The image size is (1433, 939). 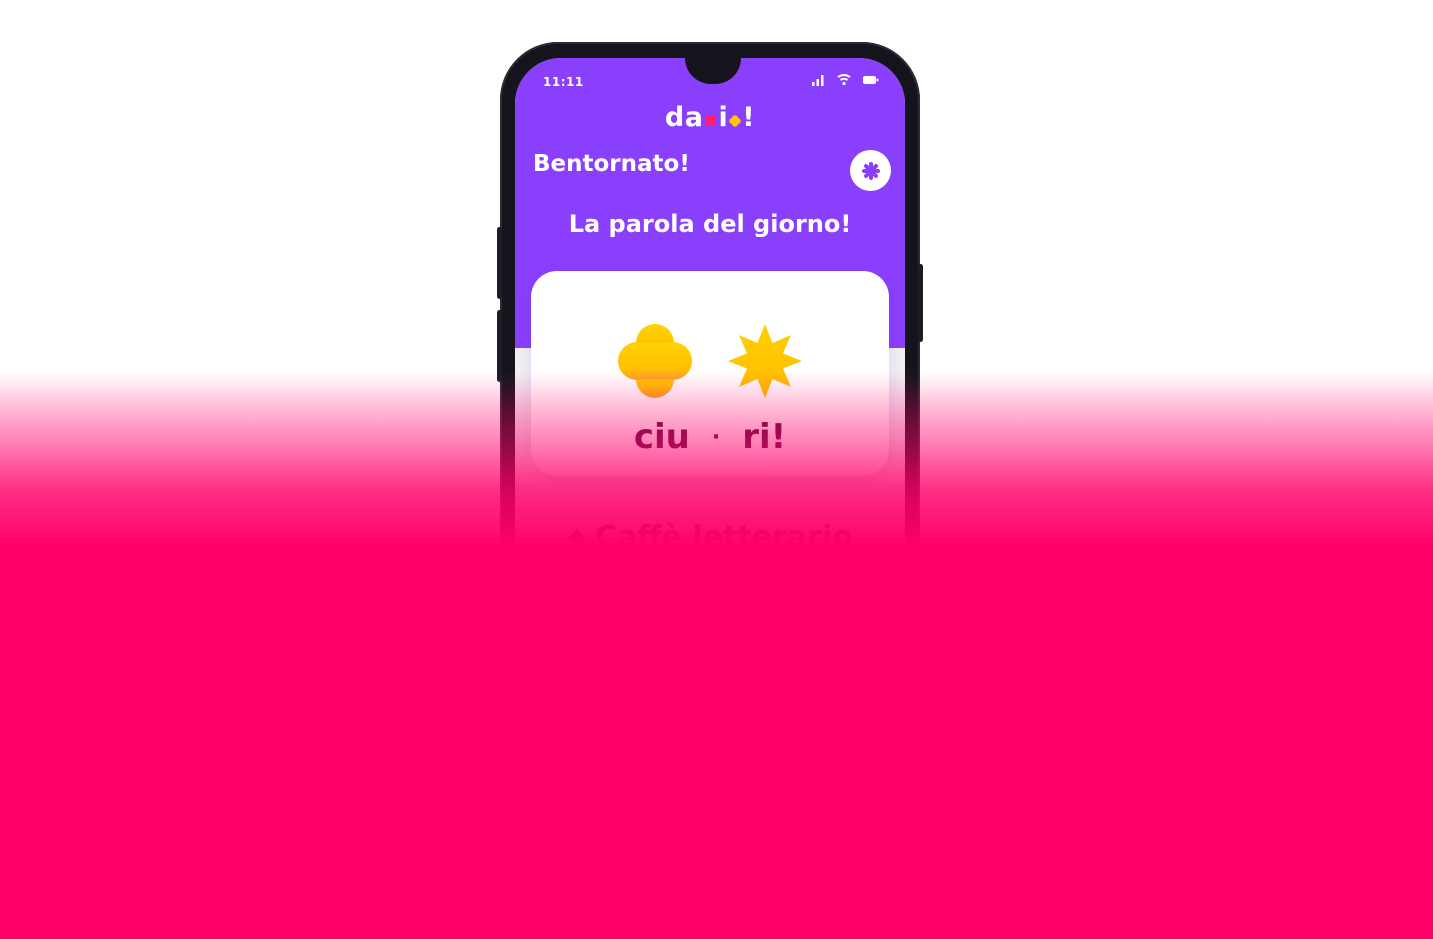 What do you see at coordinates (920, 303) in the screenshot?
I see `phone-power-button` at bounding box center [920, 303].